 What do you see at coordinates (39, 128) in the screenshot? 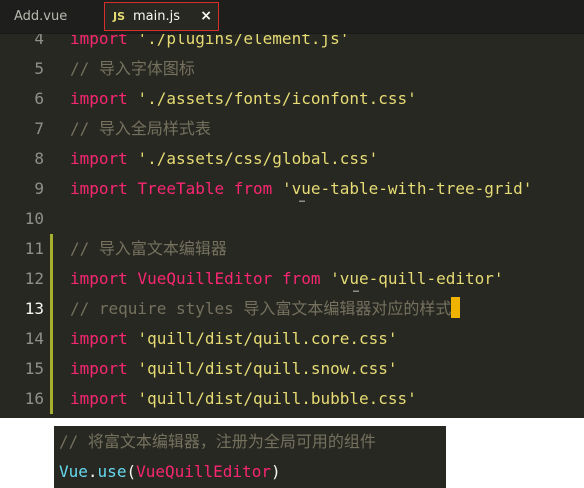
I see `line-number: 7` at bounding box center [39, 128].